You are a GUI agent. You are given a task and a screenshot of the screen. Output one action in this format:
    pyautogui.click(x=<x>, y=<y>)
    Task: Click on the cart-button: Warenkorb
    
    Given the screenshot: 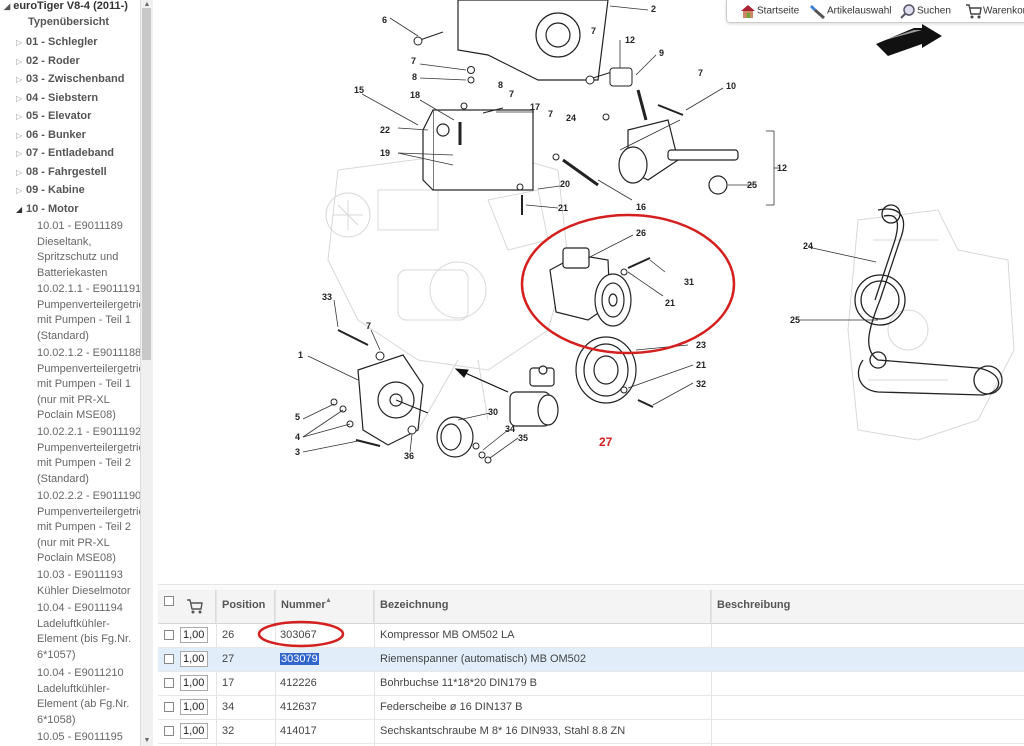 What is the action you would take?
    pyautogui.click(x=994, y=11)
    